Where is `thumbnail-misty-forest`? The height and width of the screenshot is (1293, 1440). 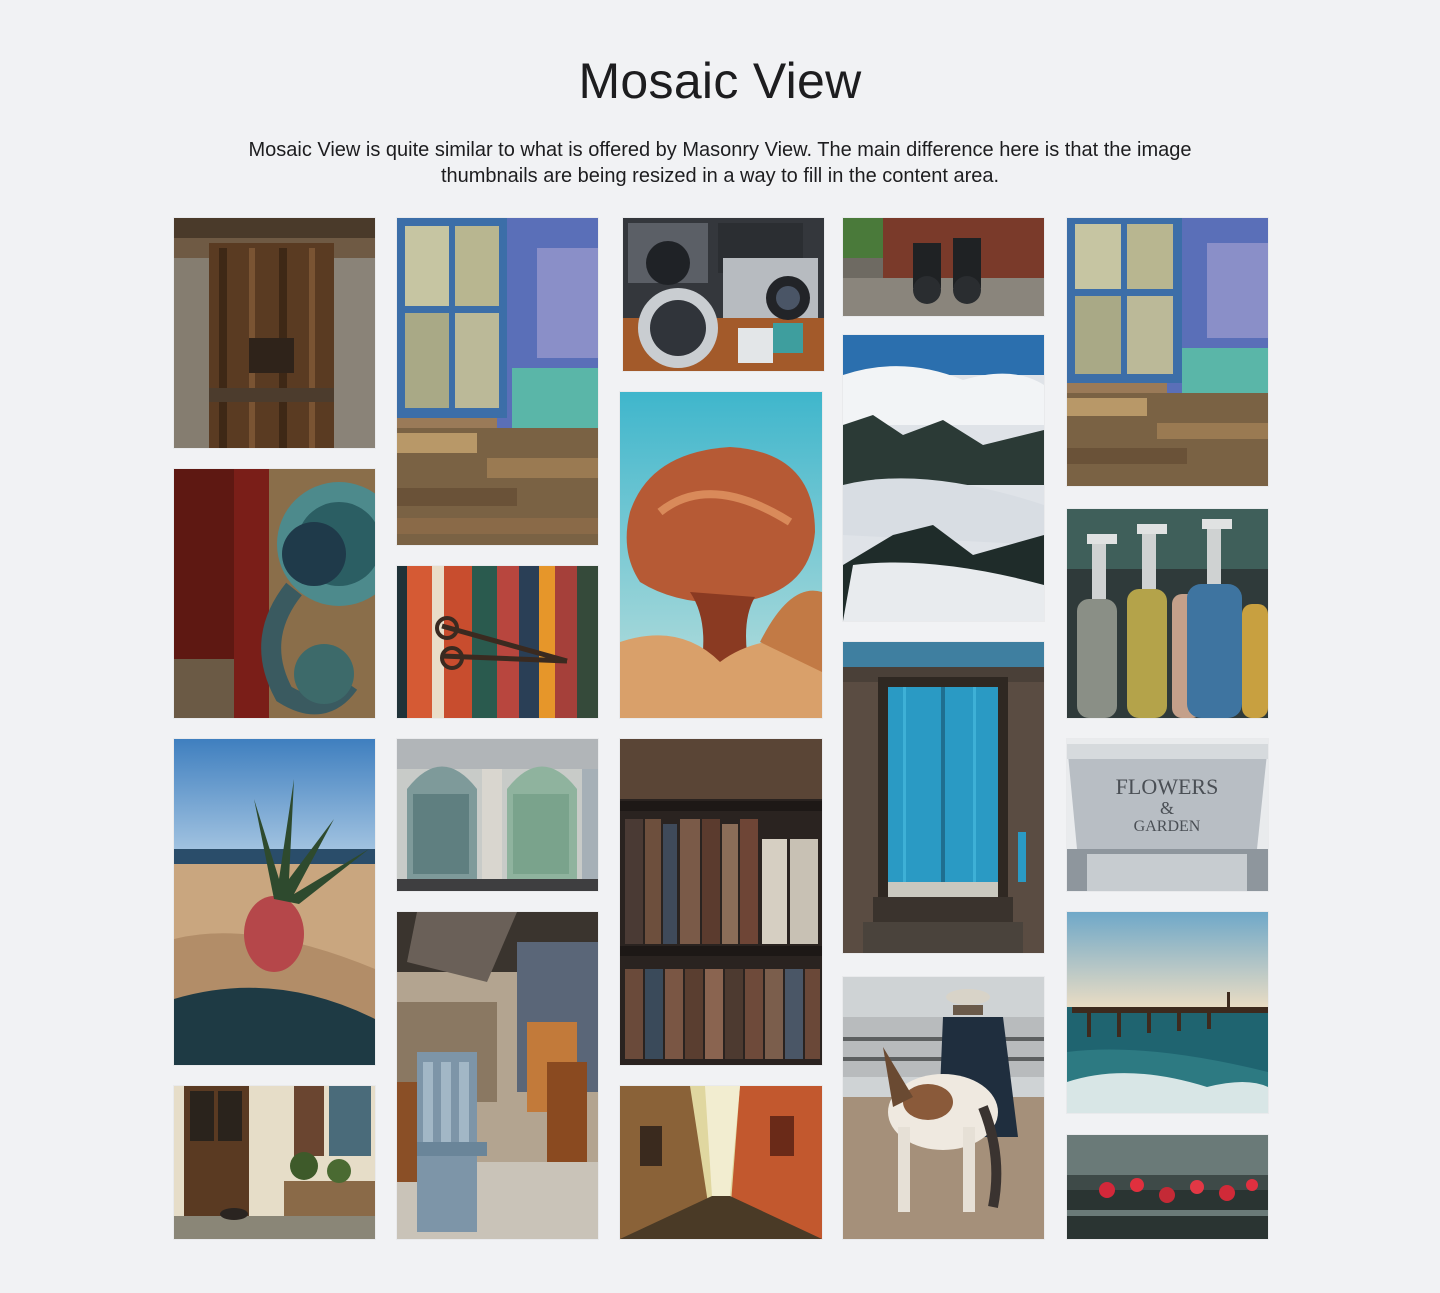
thumbnail-misty-forest is located at coordinates (943, 478).